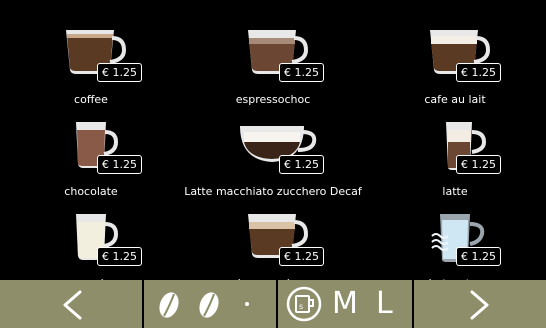  What do you see at coordinates (273, 191) in the screenshot?
I see `drink-name: Latte macchiato zucchero Decaf` at bounding box center [273, 191].